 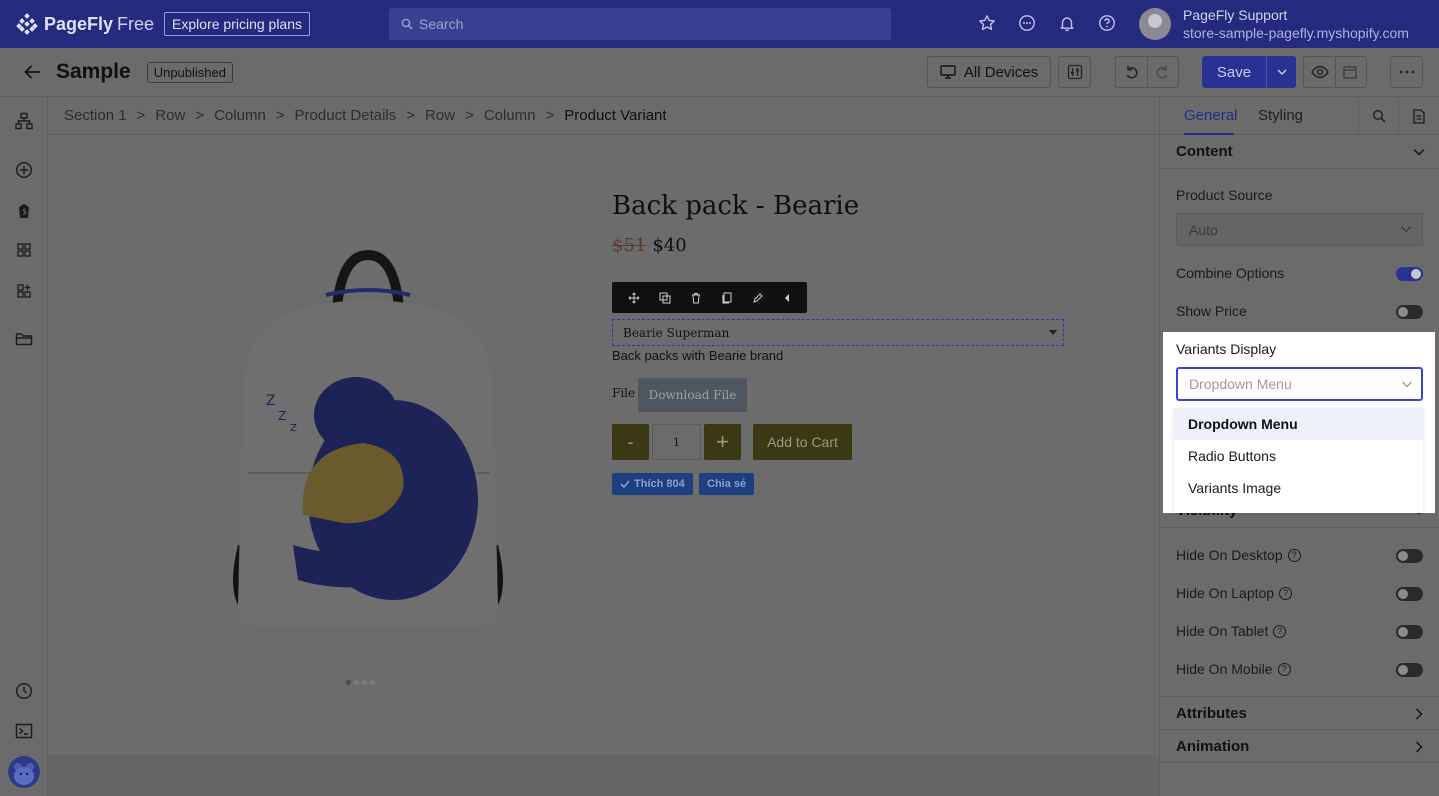 I want to click on breadcrumb-current: Product Variant, so click(x=615, y=115).